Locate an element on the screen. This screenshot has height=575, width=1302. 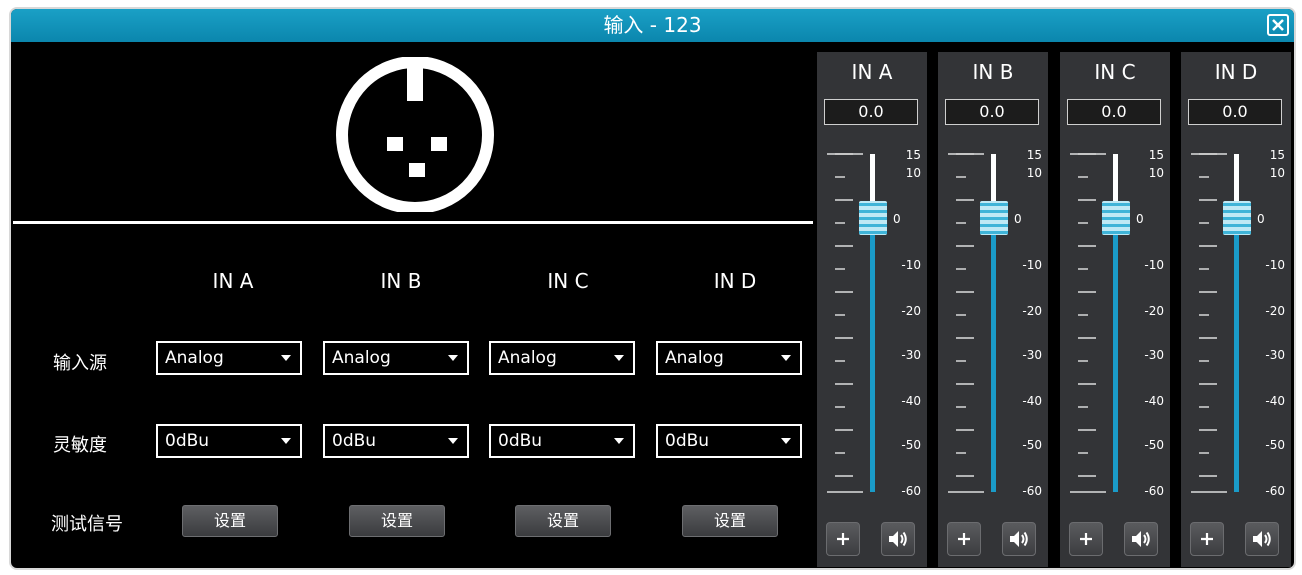
channel-strip-d: IN D 0.0 15 10 0 -10 -20 -30 -40 -50 -60 is located at coordinates (1236, 309).